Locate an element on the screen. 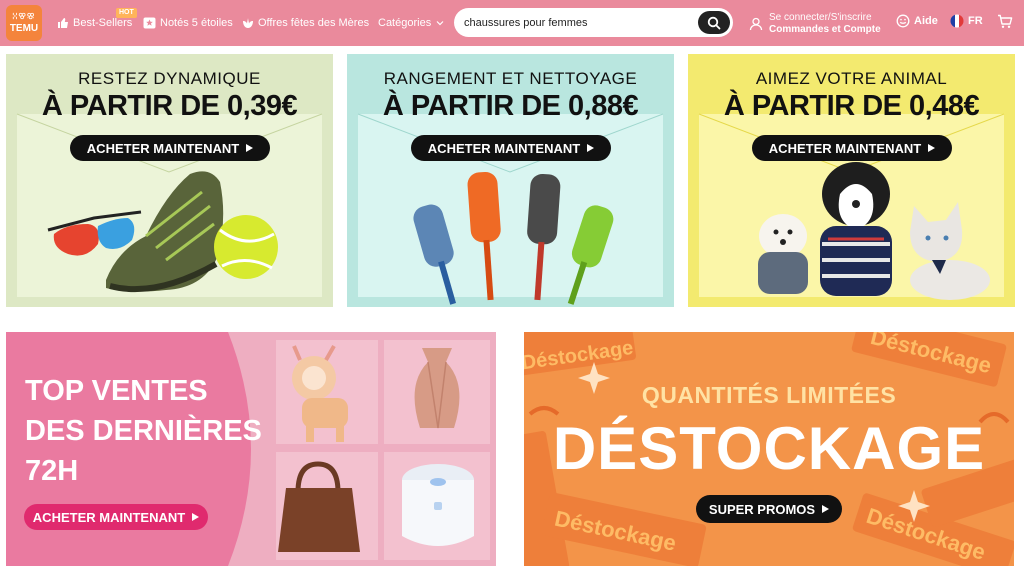 The width and height of the screenshot is (1024, 575). cart-icon is located at coordinates (1005, 21).